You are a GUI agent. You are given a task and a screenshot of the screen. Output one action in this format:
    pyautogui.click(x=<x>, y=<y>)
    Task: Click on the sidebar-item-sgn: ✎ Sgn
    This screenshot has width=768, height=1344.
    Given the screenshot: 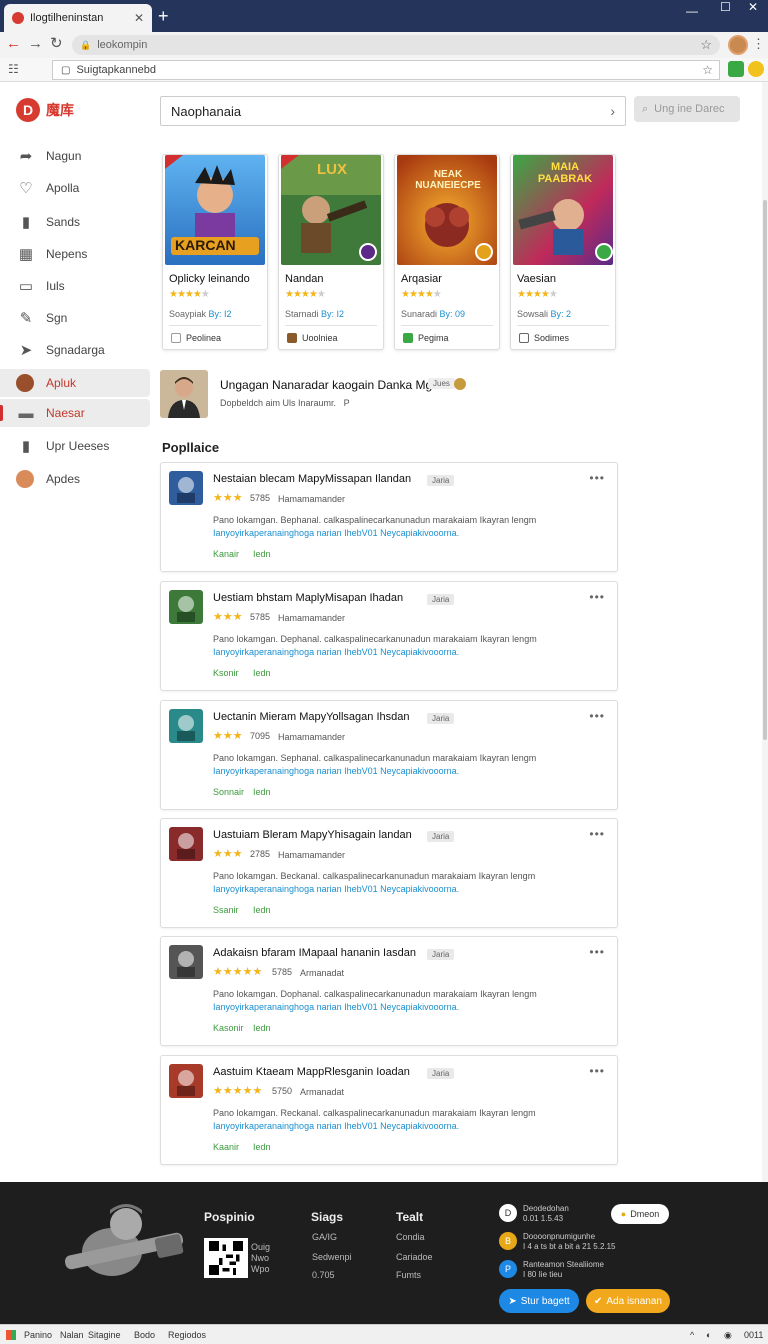 What is the action you would take?
    pyautogui.click(x=75, y=318)
    